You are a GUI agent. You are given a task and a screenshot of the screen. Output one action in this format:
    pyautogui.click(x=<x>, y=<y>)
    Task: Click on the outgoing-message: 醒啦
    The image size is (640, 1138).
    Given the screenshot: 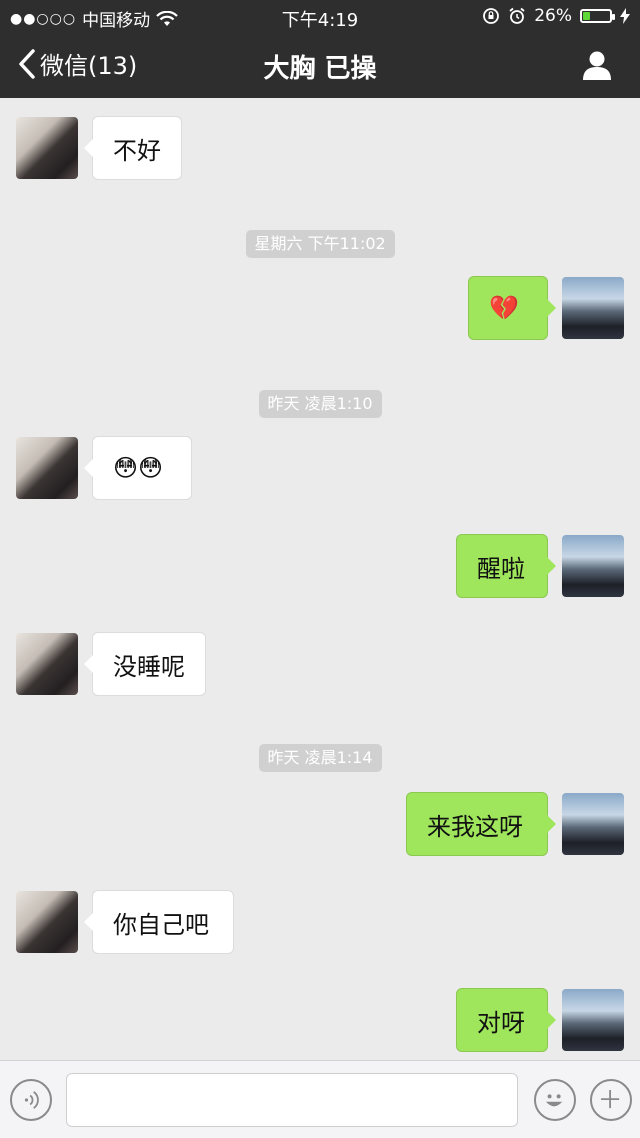 What is the action you would take?
    pyautogui.click(x=506, y=566)
    